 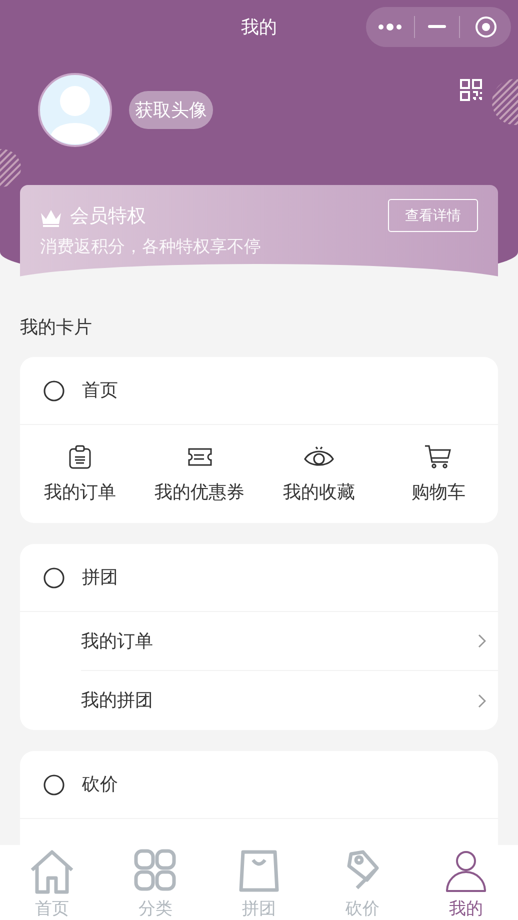 What do you see at coordinates (75, 110) in the screenshot?
I see `avatar-icon` at bounding box center [75, 110].